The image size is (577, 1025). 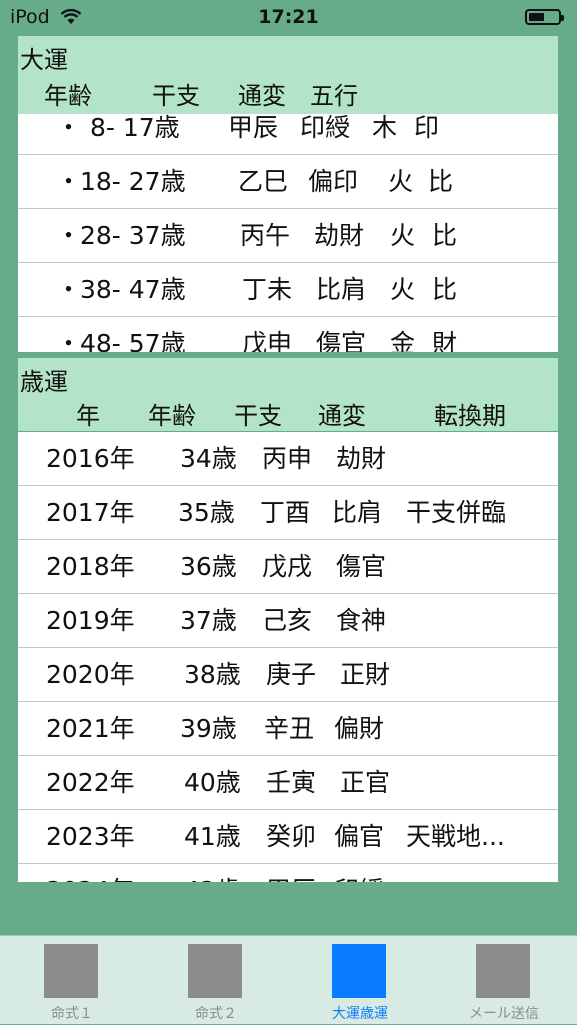 What do you see at coordinates (44, 60) in the screenshot?
I see `taiun-title: 大運` at bounding box center [44, 60].